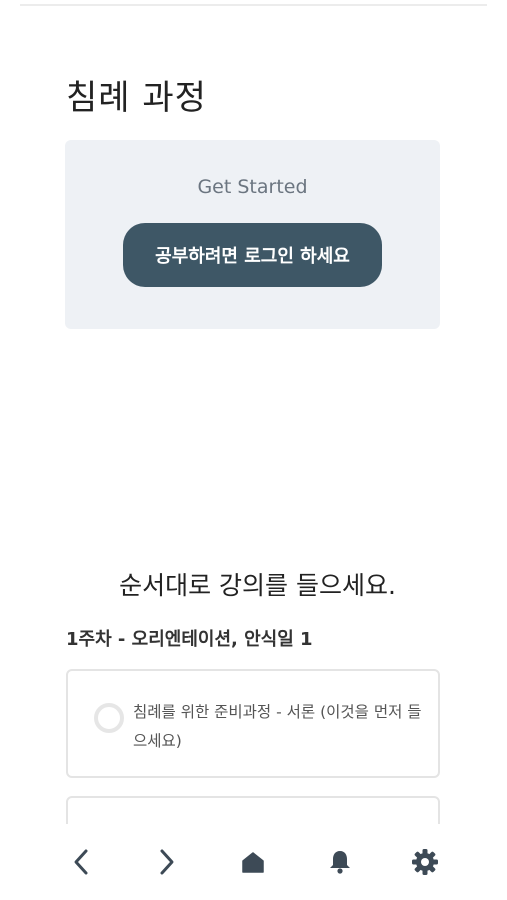 This screenshot has height=900, width=507. What do you see at coordinates (257, 585) in the screenshot?
I see `instructions-text: 순서대로 강의를 들으세요.` at bounding box center [257, 585].